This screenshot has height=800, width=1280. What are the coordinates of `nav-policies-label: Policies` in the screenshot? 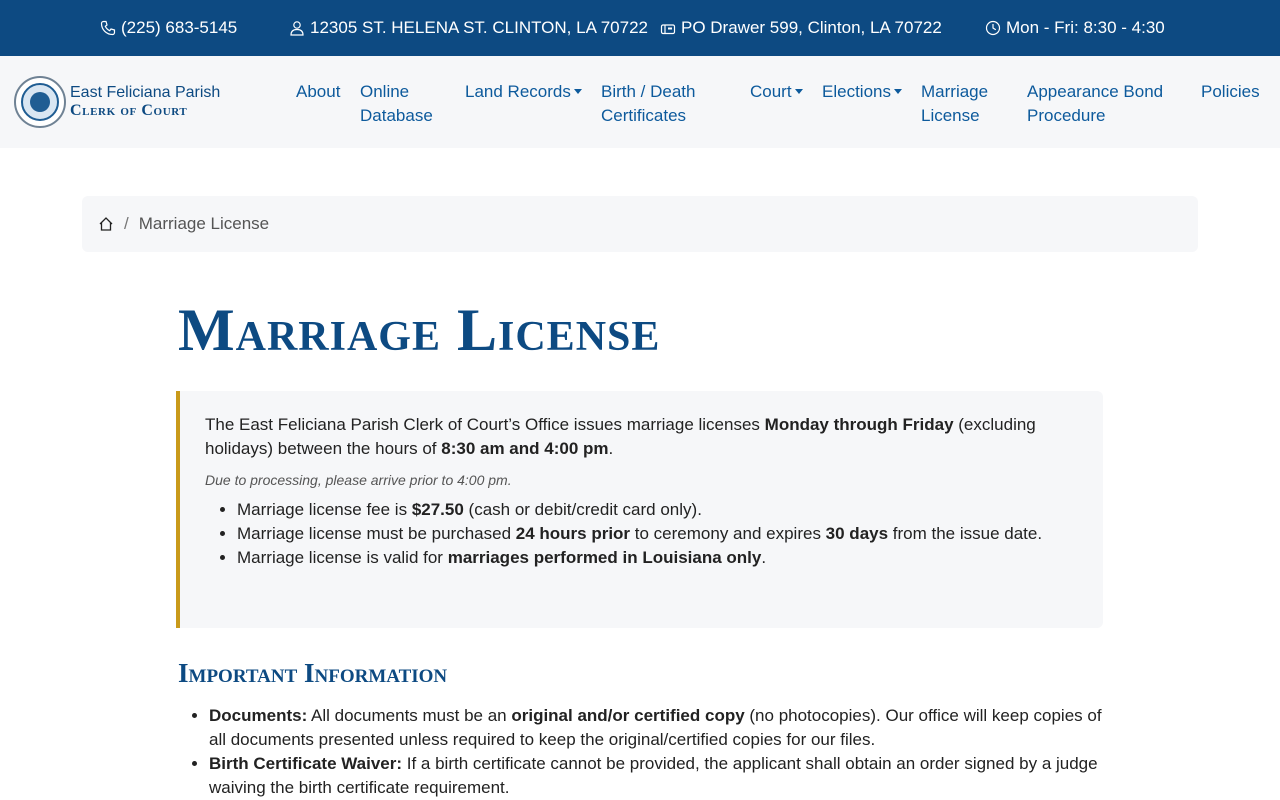 It's located at (1230, 91).